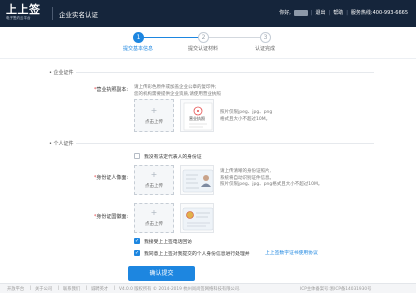  What do you see at coordinates (52, 13) in the screenshot?
I see `header-divider` at bounding box center [52, 13].